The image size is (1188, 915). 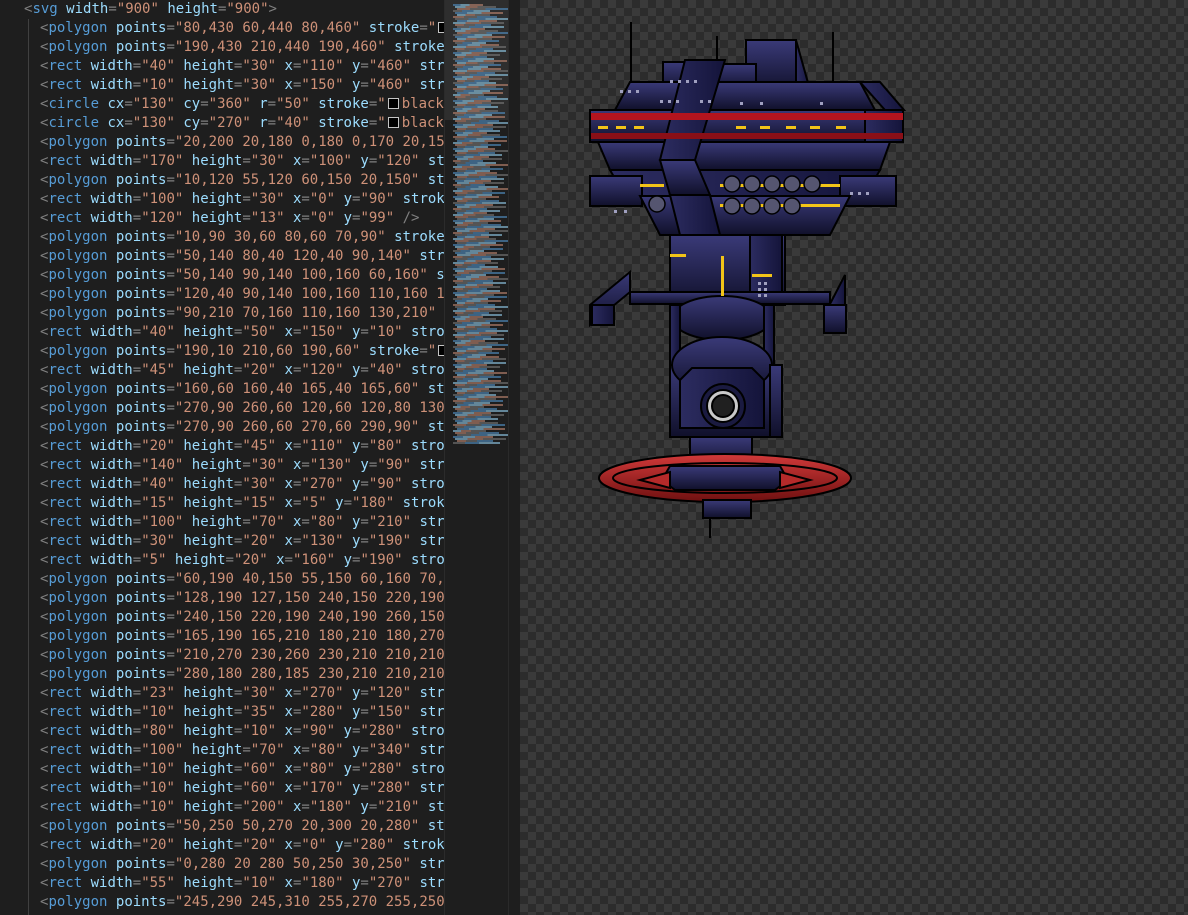 What do you see at coordinates (385, 370) in the screenshot?
I see `code-token: "40"` at bounding box center [385, 370].